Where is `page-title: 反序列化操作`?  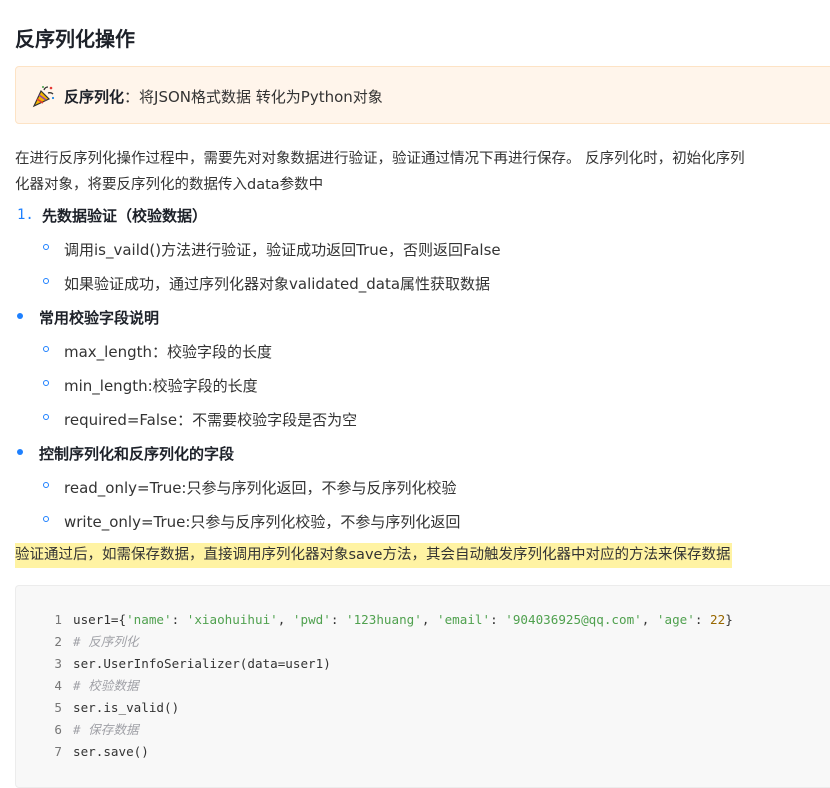 page-title: 反序列化操作 is located at coordinates (75, 39).